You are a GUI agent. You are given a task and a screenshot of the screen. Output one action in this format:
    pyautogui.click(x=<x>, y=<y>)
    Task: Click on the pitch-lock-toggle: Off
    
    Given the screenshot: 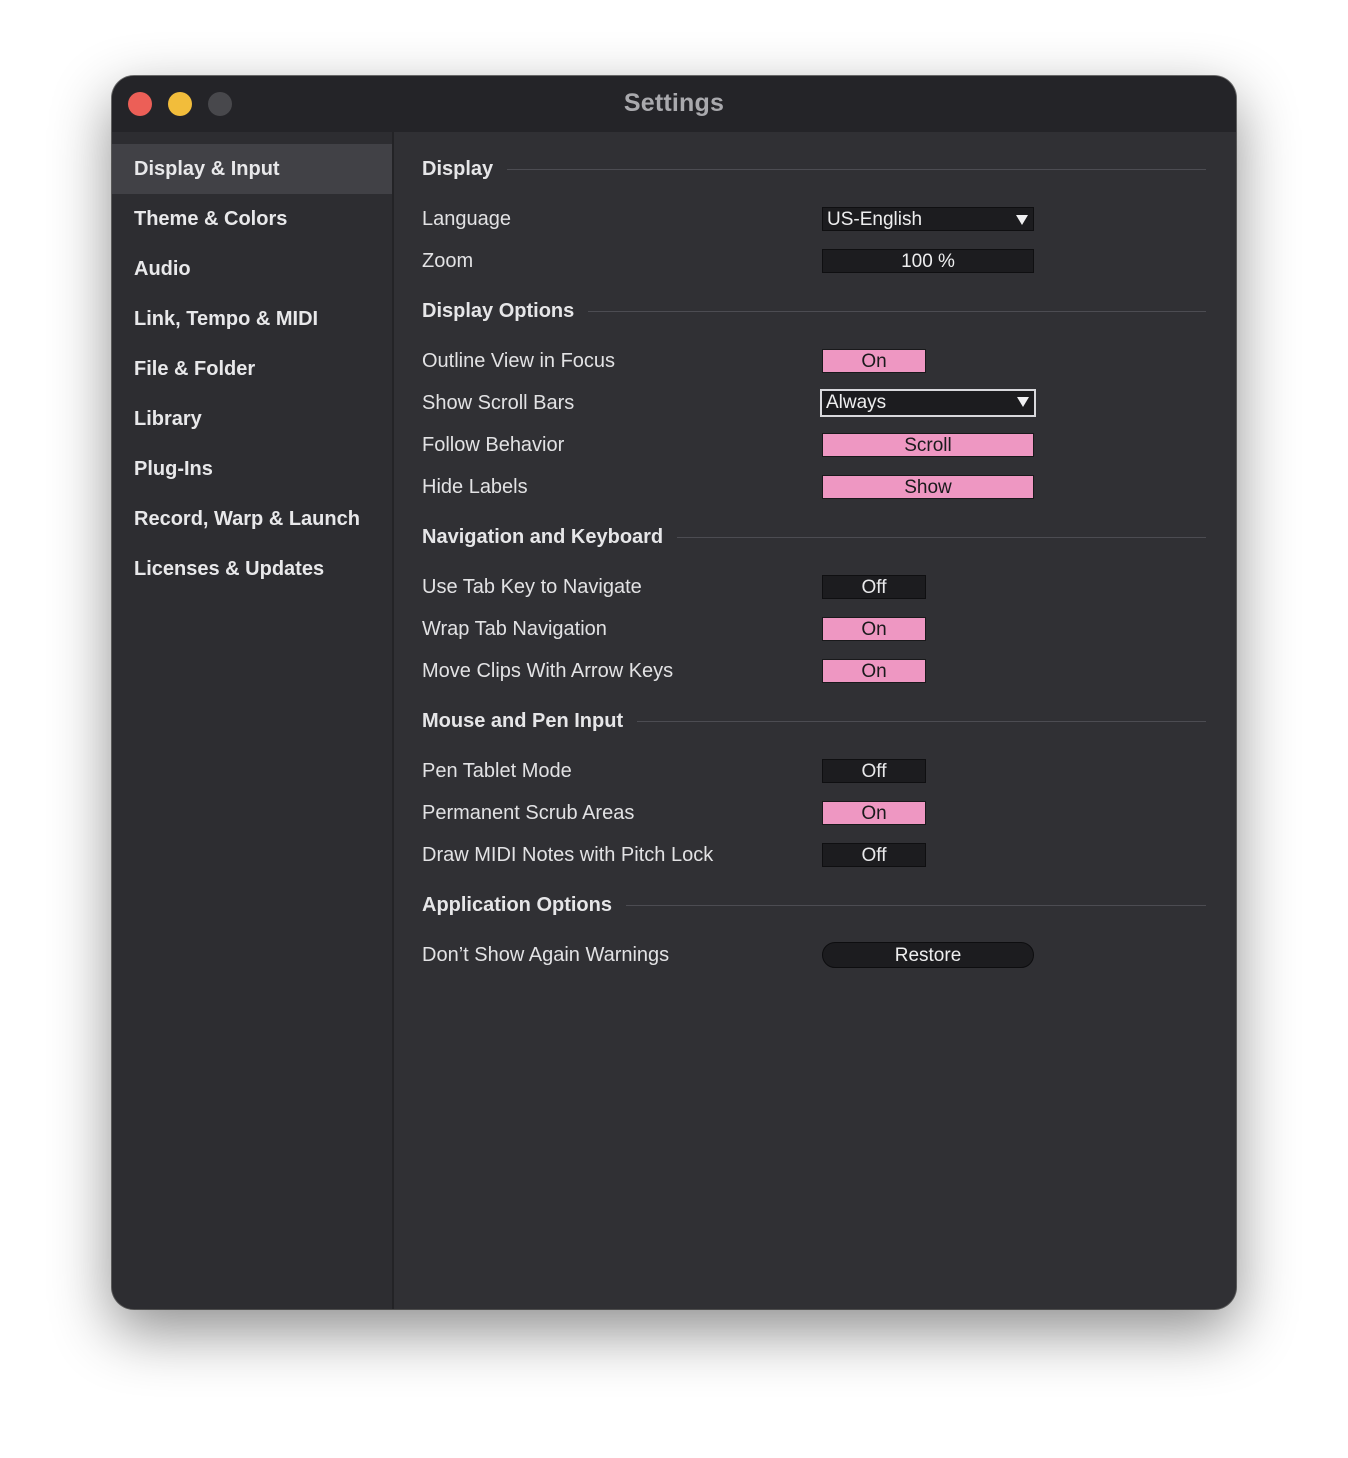 What is the action you would take?
    pyautogui.click(x=874, y=855)
    